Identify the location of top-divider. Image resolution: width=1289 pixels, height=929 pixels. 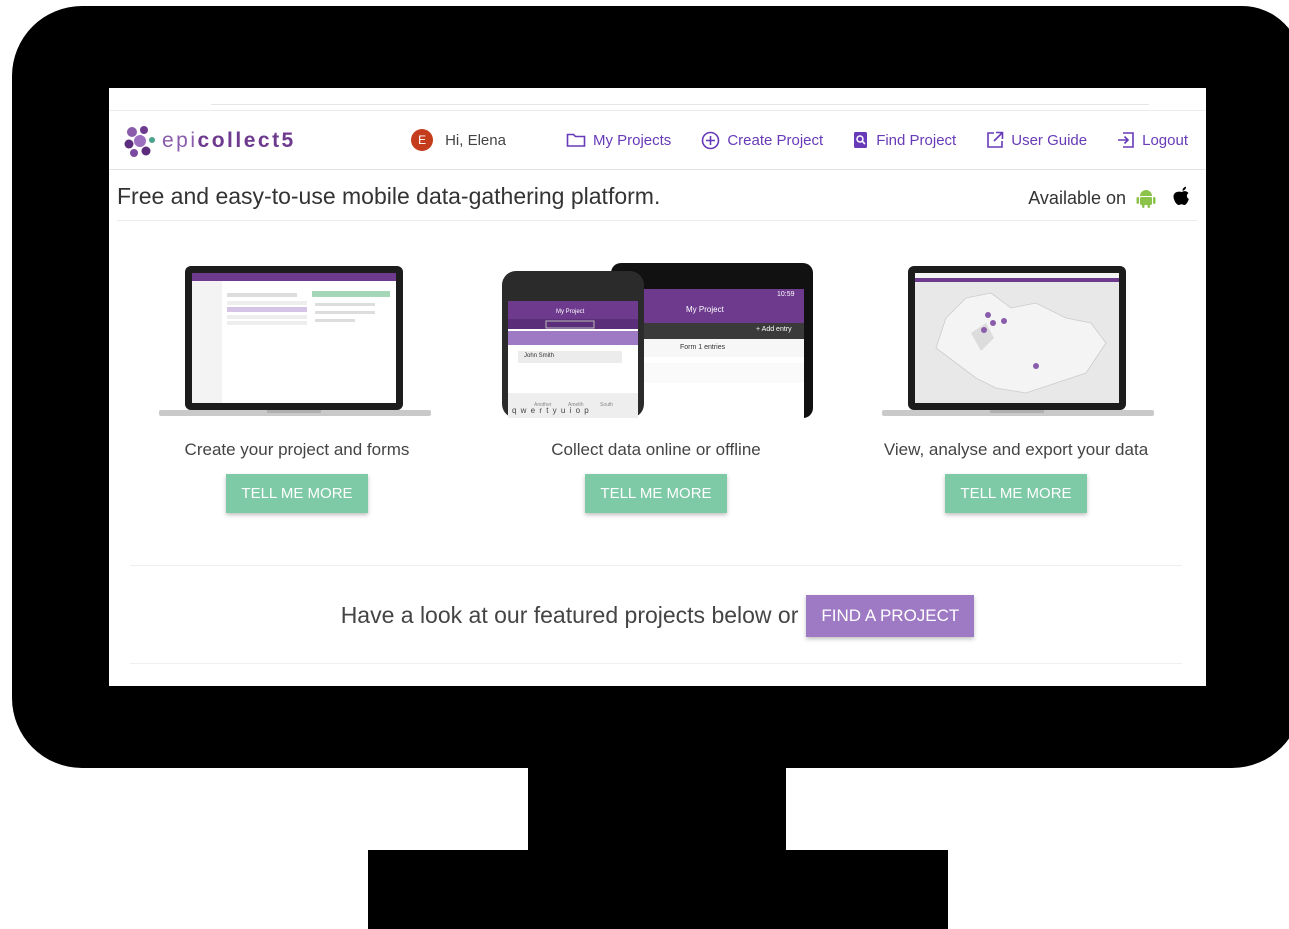
(680, 104).